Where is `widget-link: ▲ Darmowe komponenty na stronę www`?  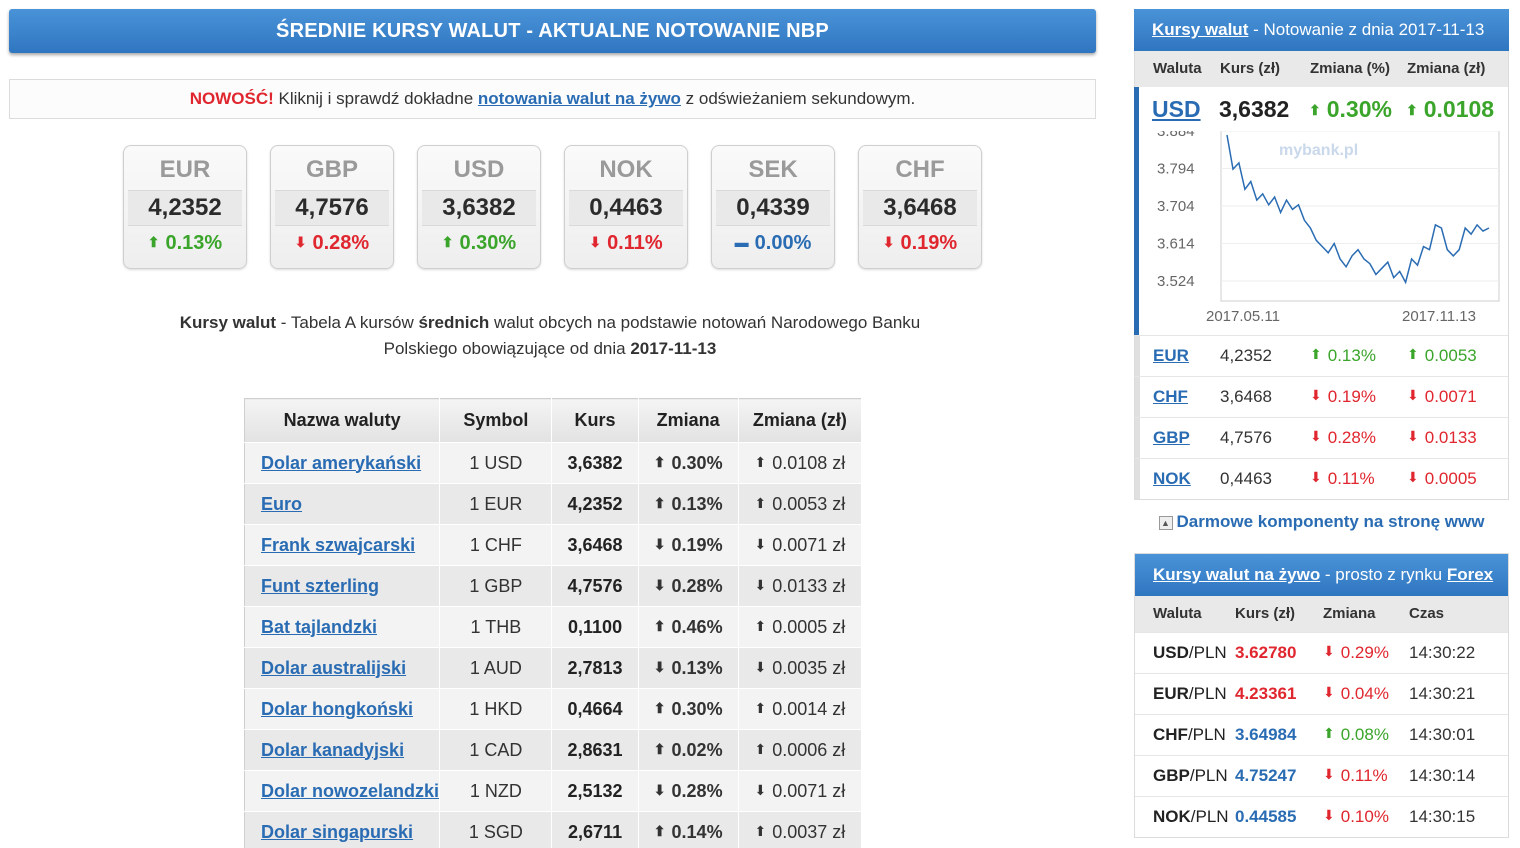
widget-link: ▲ Darmowe komponenty na stronę www is located at coordinates (1321, 522).